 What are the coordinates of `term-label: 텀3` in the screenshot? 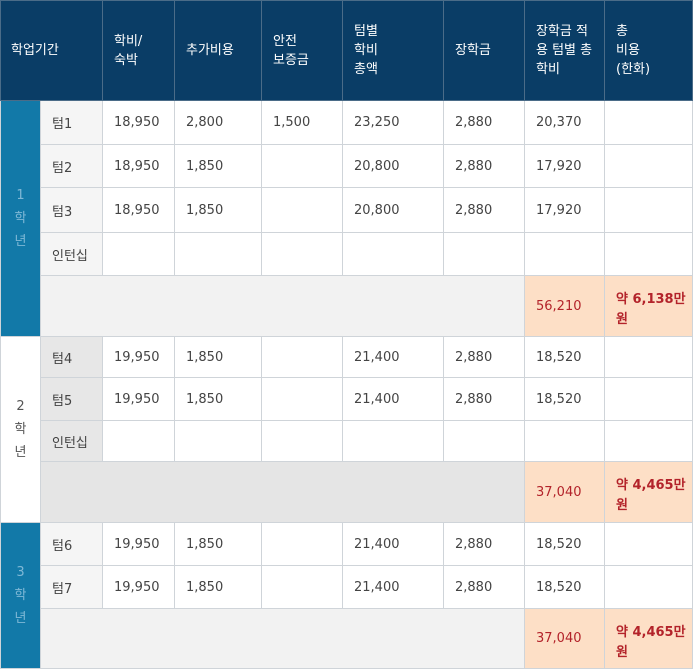 It's located at (71, 210).